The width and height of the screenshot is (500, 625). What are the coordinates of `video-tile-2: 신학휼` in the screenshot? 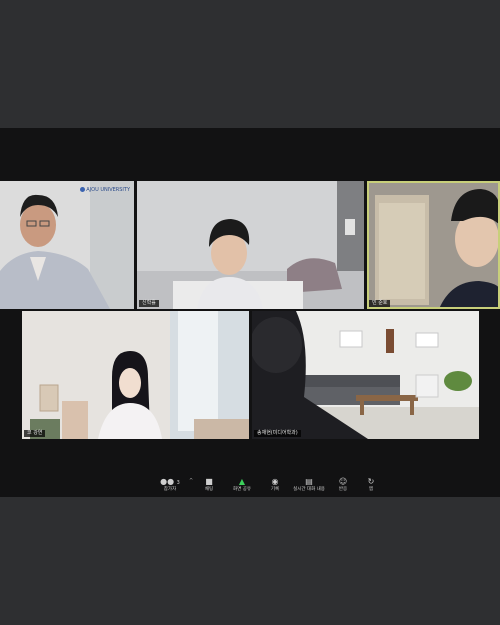 It's located at (250, 245).